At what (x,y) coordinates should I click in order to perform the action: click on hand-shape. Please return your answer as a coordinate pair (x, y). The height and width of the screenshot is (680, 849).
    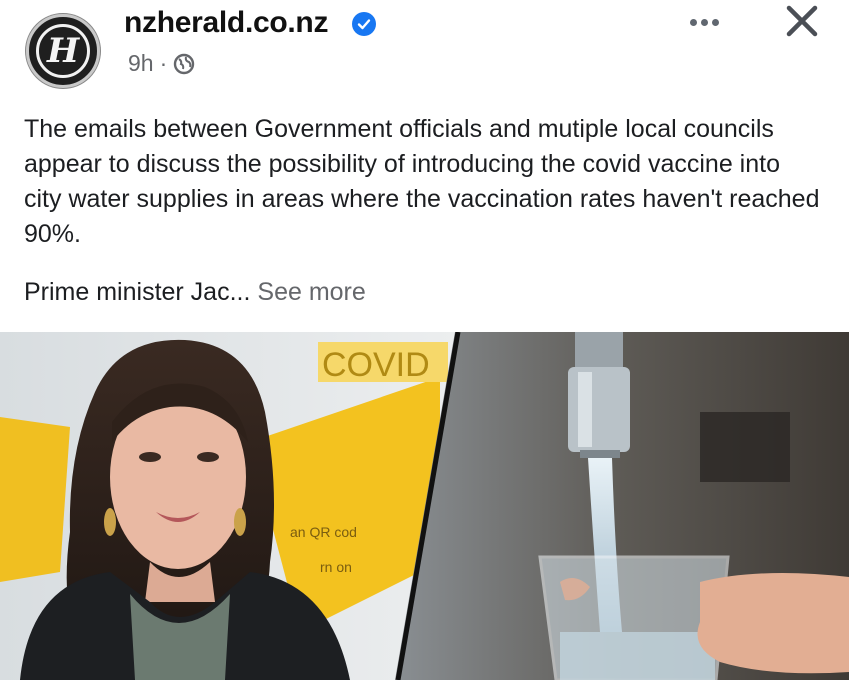
    Looking at the image, I should click on (773, 623).